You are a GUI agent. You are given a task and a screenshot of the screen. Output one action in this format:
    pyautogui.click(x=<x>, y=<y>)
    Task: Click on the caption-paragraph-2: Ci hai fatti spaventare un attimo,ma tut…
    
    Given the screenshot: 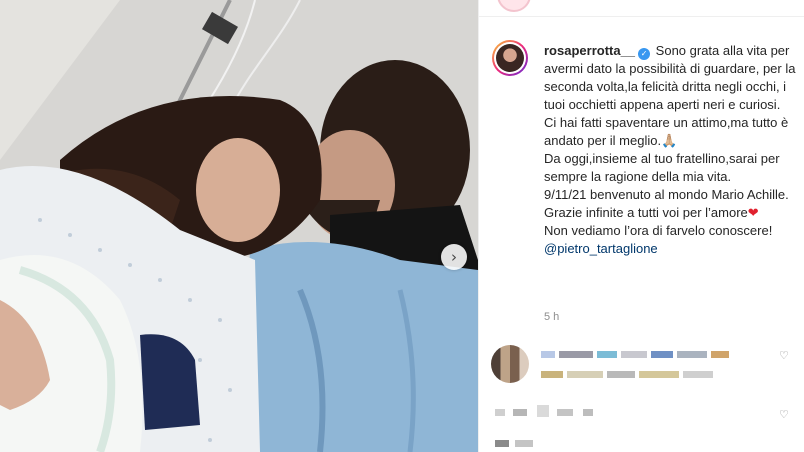 What is the action you would take?
    pyautogui.click(x=673, y=132)
    